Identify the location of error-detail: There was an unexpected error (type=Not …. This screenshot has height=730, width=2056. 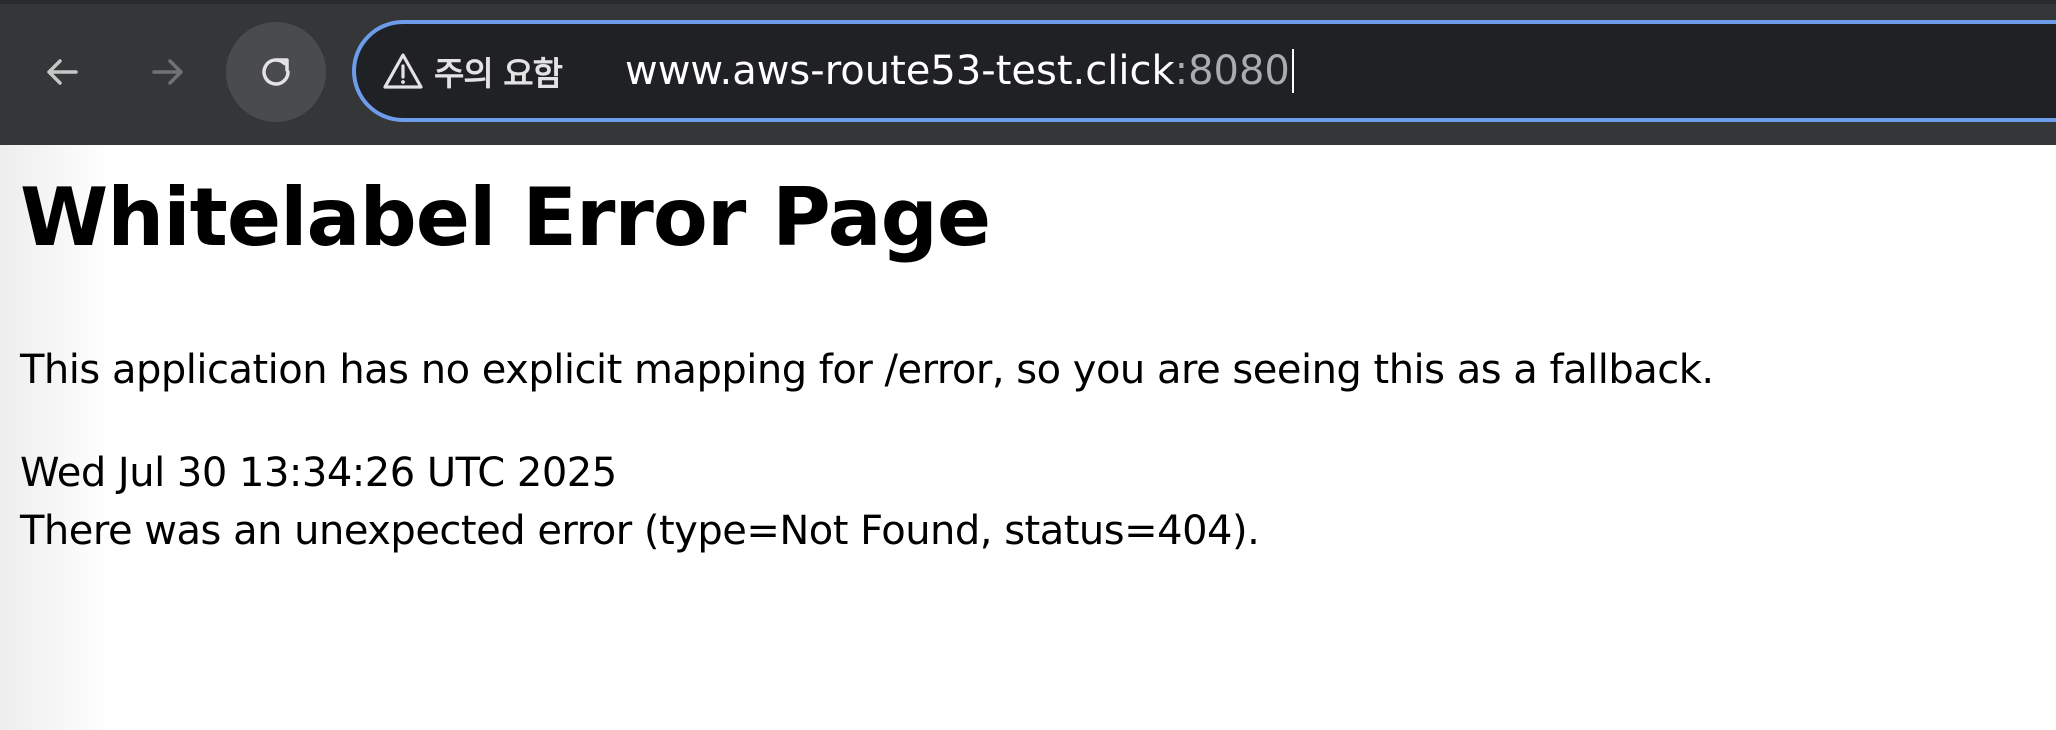
(640, 531).